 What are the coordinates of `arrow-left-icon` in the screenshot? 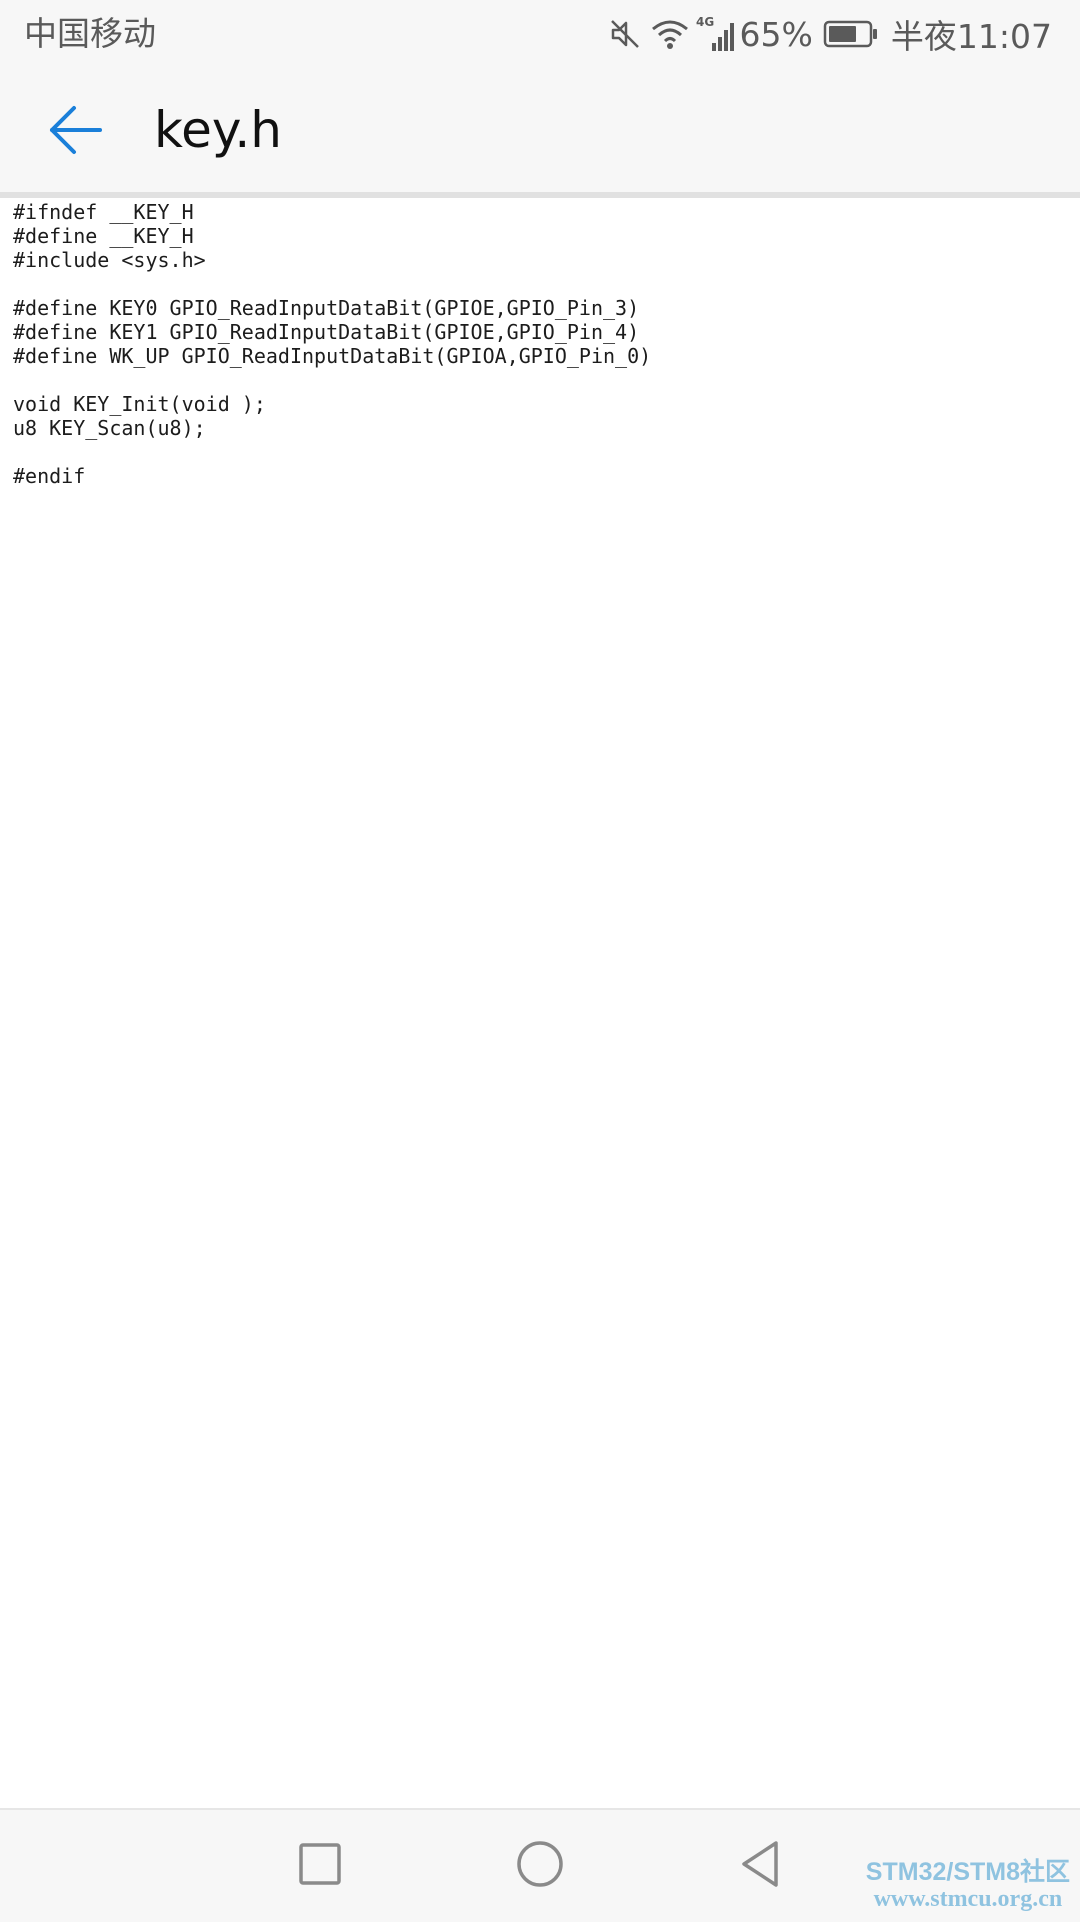 It's located at (76, 130).